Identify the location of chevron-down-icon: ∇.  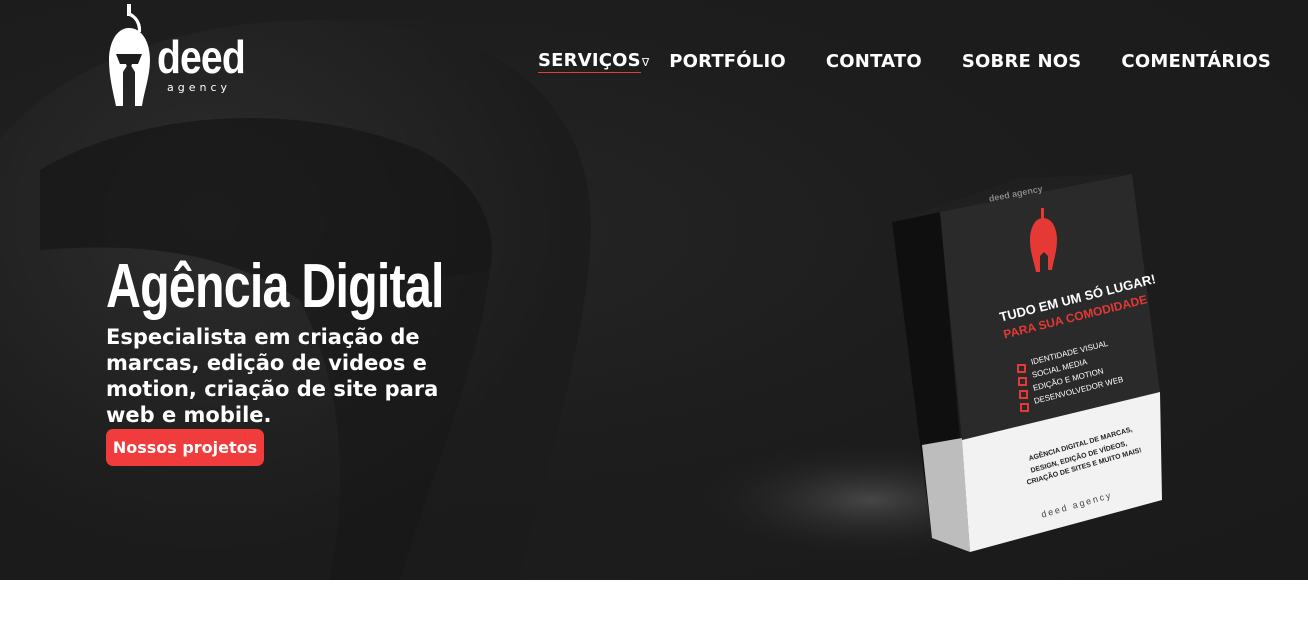
(645, 62).